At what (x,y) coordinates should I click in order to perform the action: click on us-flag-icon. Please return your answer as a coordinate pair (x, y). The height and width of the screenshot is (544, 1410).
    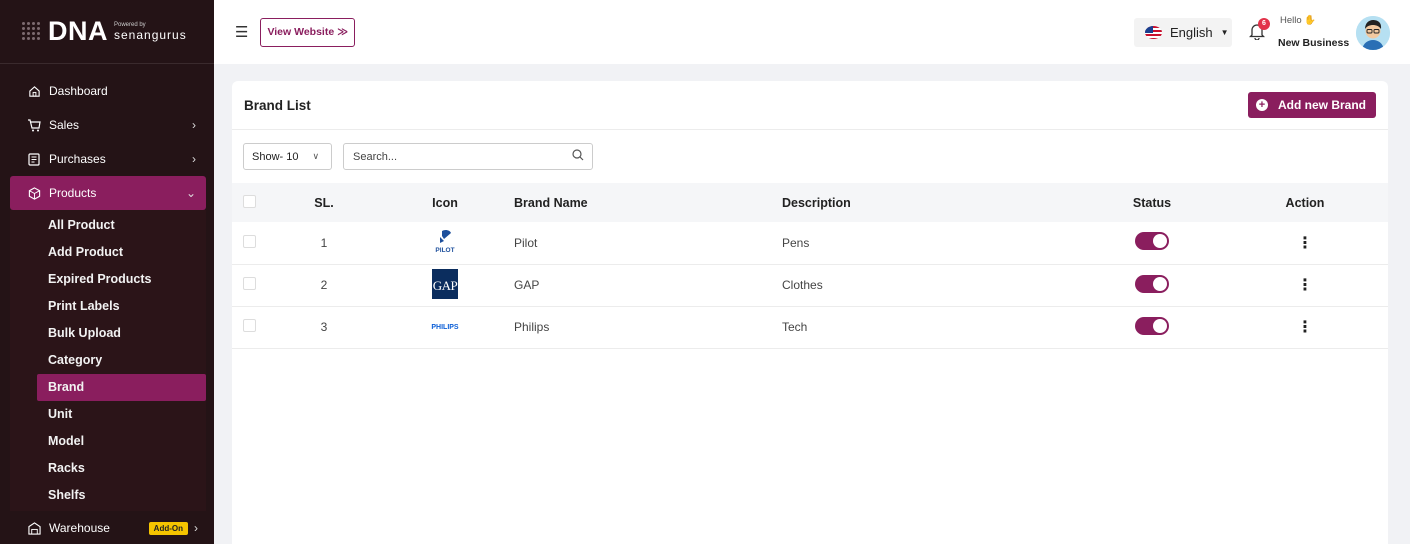
    Looking at the image, I should click on (1153, 32).